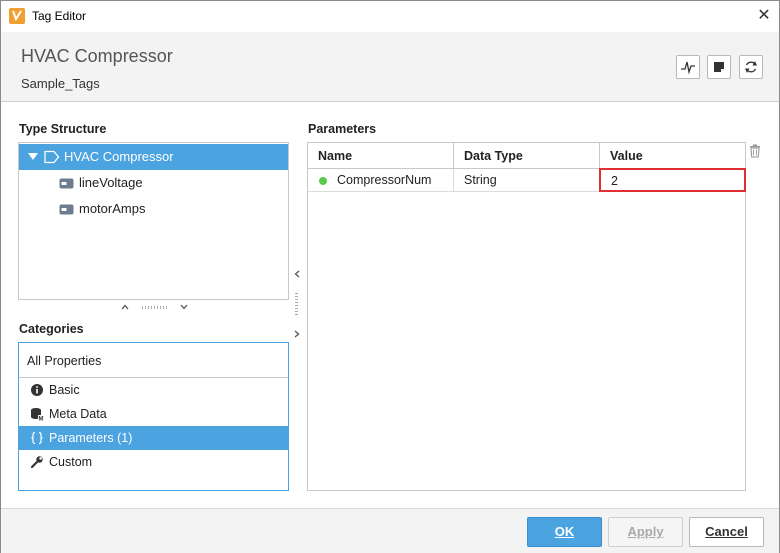 The height and width of the screenshot is (553, 780). I want to click on column-header-name: Name, so click(381, 156).